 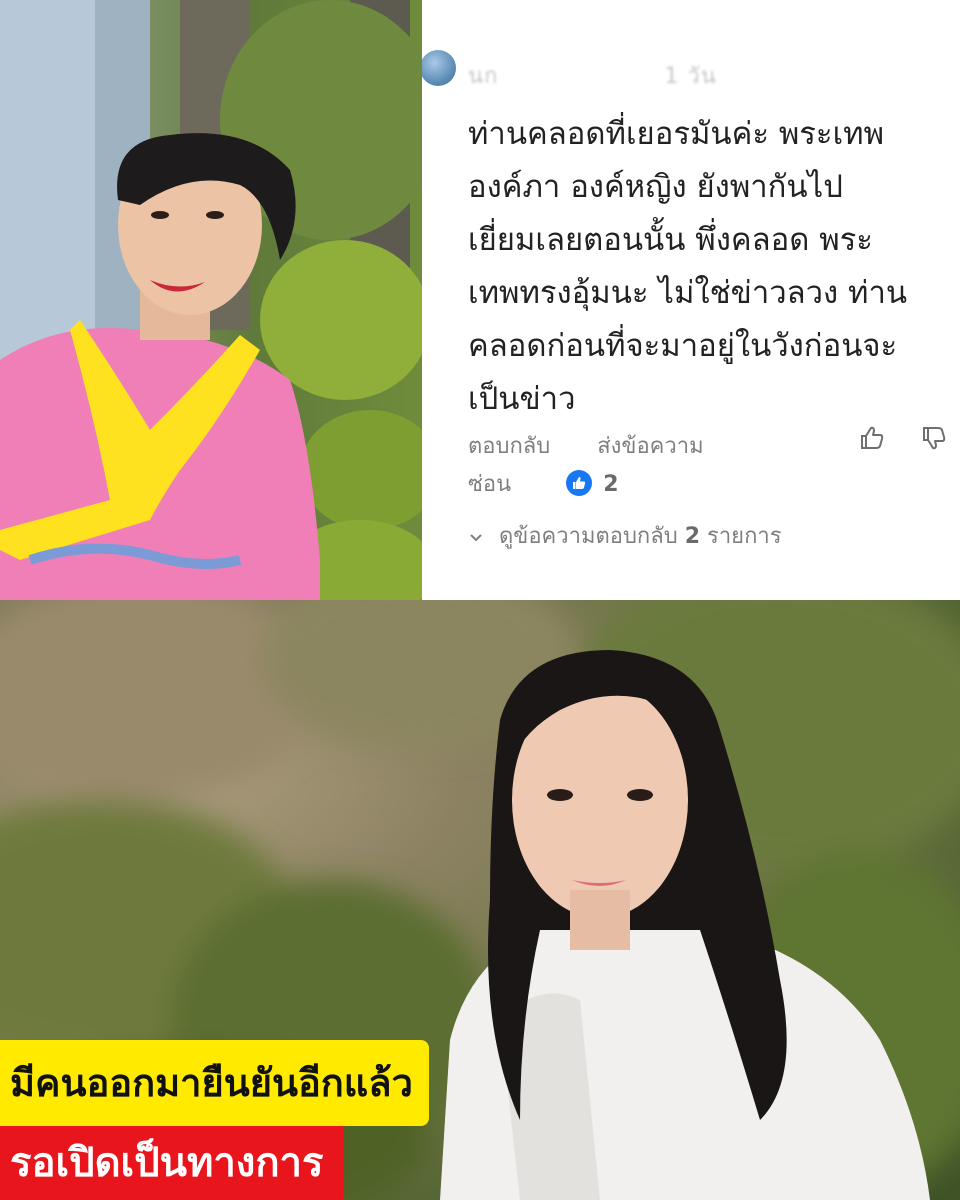 I want to click on view-replies-prefix: ดูข้อความตอบกลับ, so click(x=588, y=536).